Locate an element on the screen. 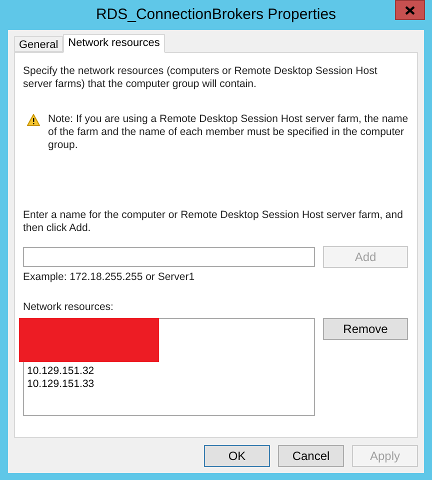 The image size is (432, 480). window-title: RDS_ConnectionBrokers Properties is located at coordinates (216, 14).